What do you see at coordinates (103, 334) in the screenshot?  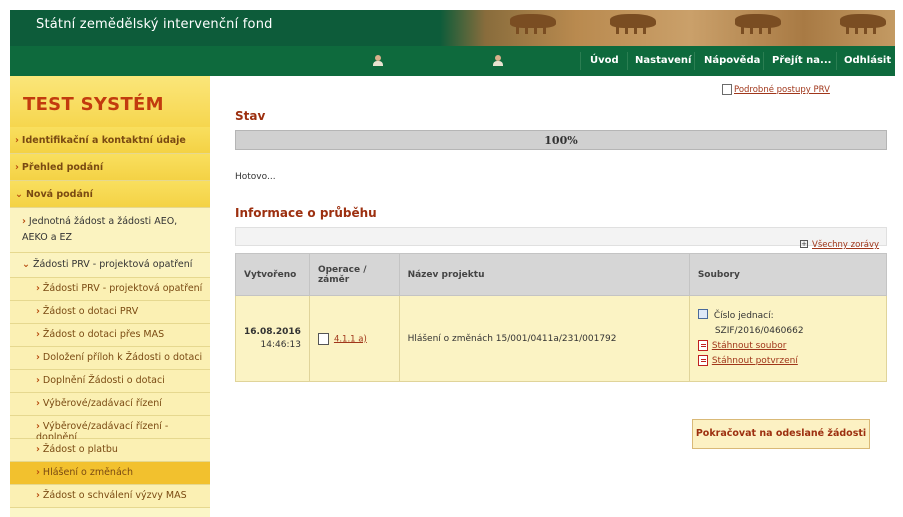 I see `sidebar-item-label: Žádost o dotaci přes MAS` at bounding box center [103, 334].